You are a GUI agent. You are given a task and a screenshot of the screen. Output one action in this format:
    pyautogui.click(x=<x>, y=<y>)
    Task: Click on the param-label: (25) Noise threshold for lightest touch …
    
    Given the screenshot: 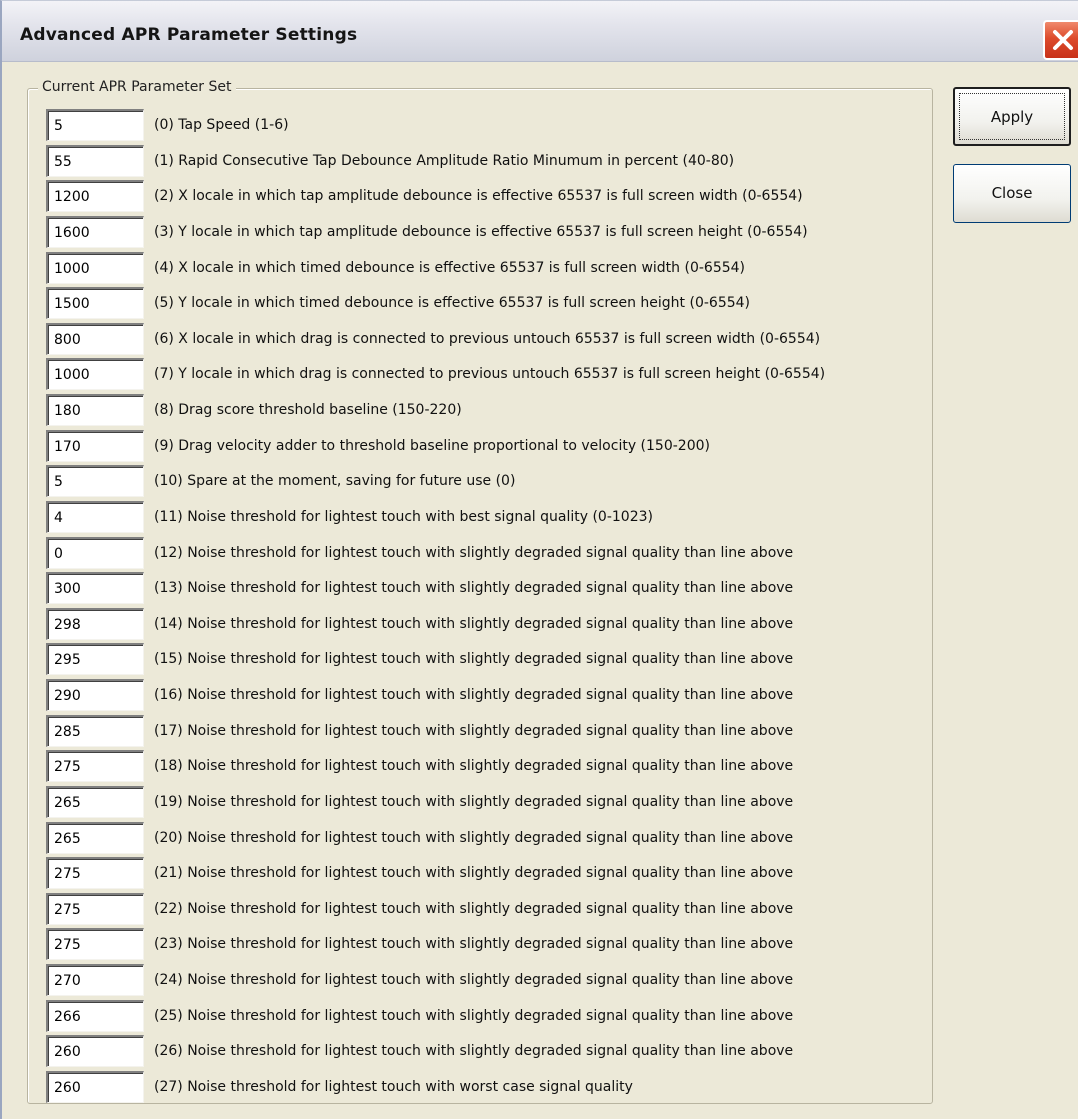 What is the action you would take?
    pyautogui.click(x=474, y=1016)
    